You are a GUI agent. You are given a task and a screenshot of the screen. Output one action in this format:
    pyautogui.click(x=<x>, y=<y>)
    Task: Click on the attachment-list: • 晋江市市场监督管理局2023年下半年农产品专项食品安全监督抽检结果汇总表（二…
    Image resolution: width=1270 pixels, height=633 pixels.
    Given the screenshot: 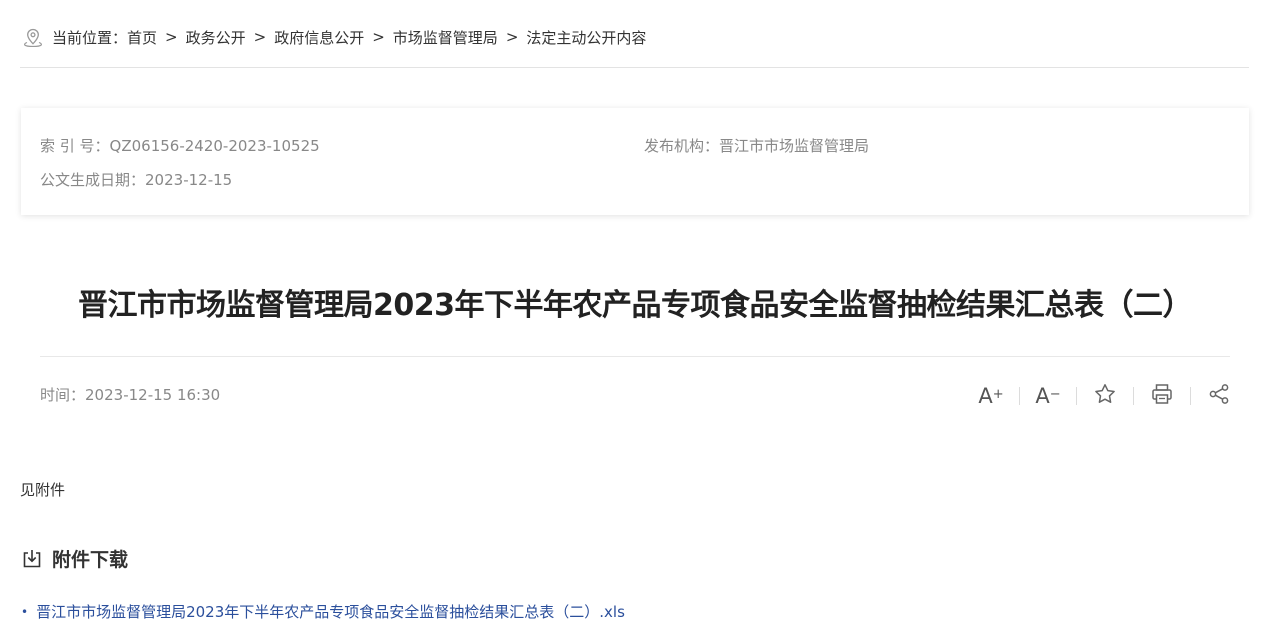 What is the action you would take?
    pyautogui.click(x=323, y=611)
    